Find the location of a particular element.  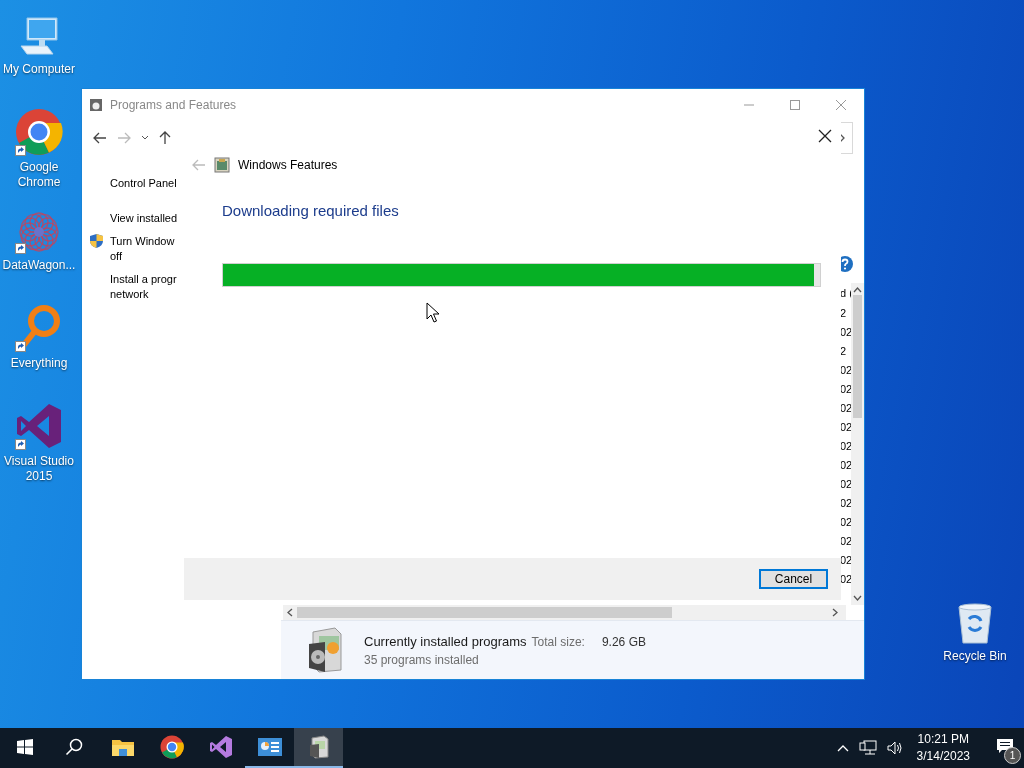

search-icon is located at coordinates (73, 747).